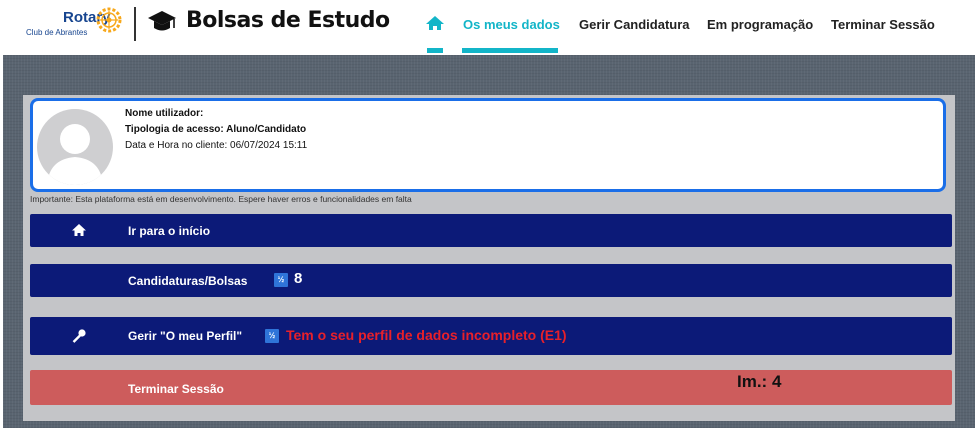  I want to click on graduation-cap-icon, so click(162, 21).